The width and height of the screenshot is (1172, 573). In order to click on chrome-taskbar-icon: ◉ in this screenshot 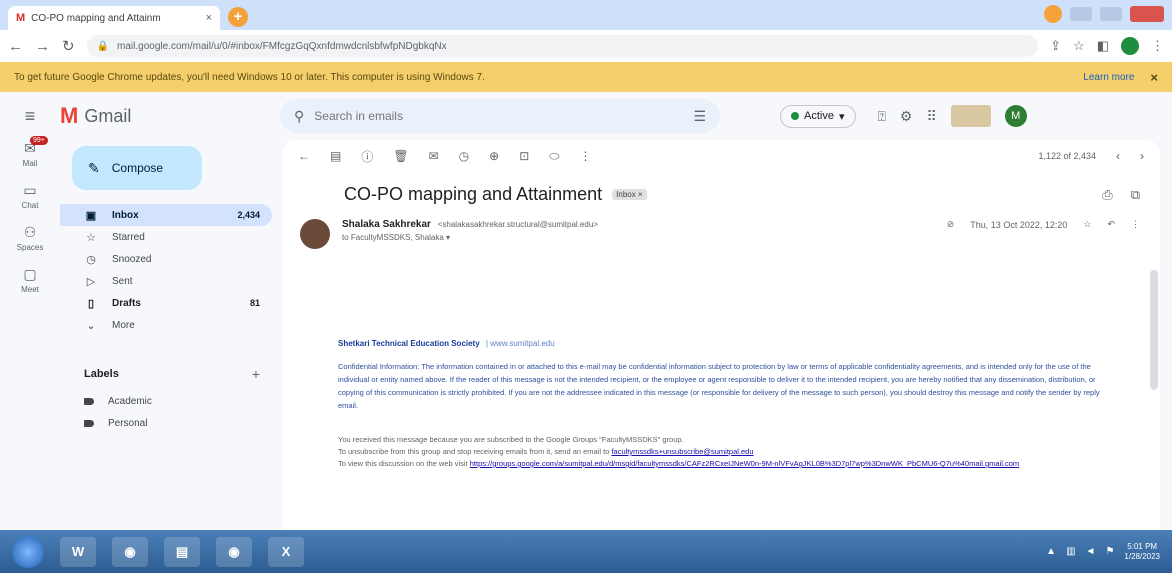, I will do `click(130, 551)`.